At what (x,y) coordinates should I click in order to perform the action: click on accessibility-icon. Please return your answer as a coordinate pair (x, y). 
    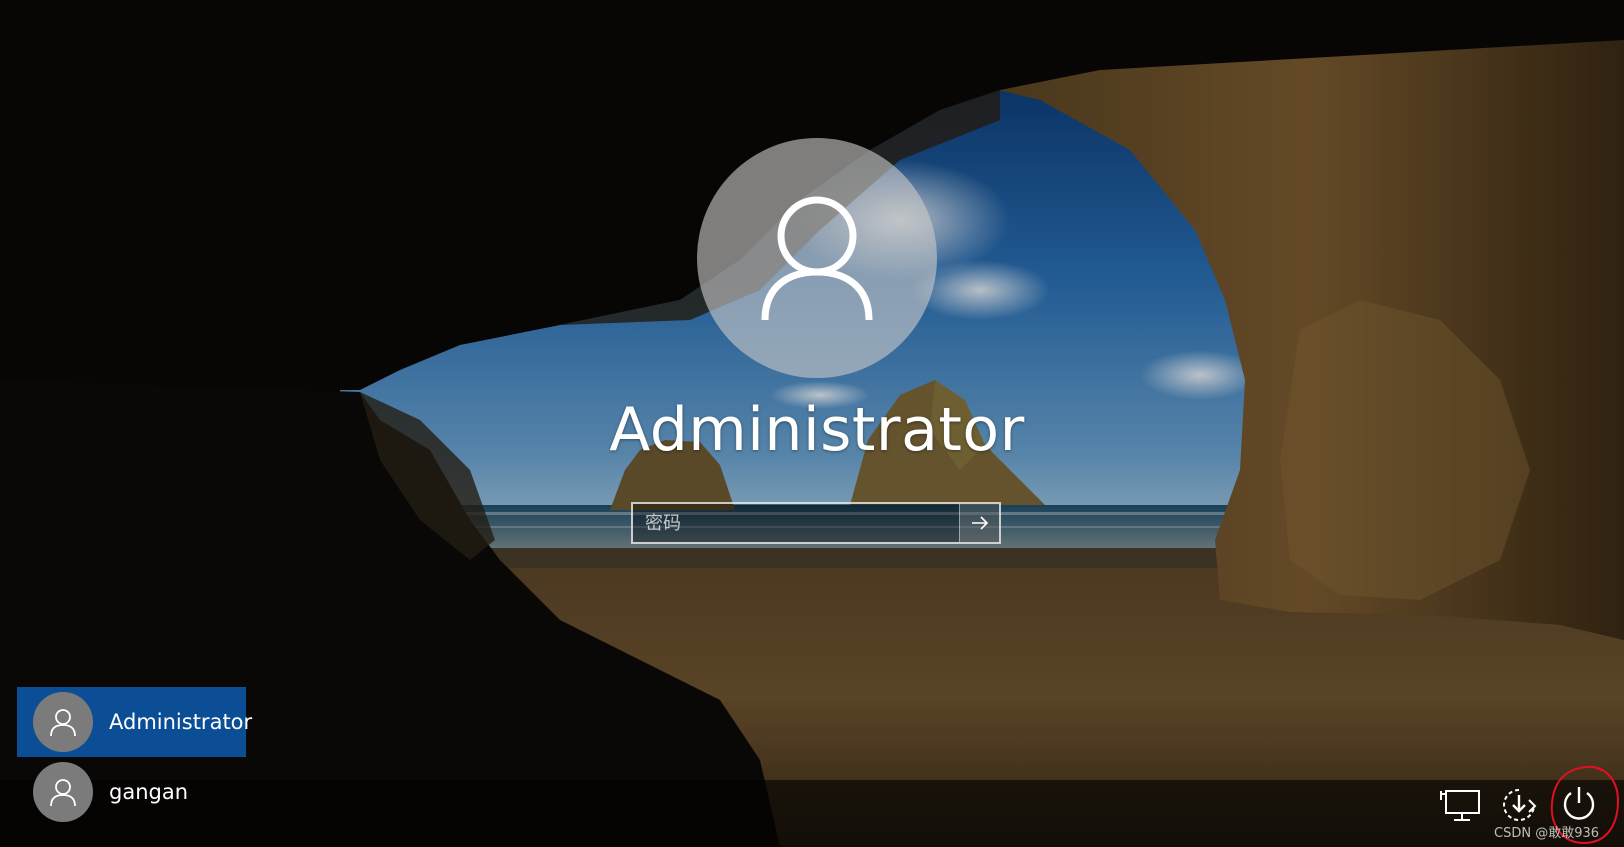
    Looking at the image, I should click on (1520, 805).